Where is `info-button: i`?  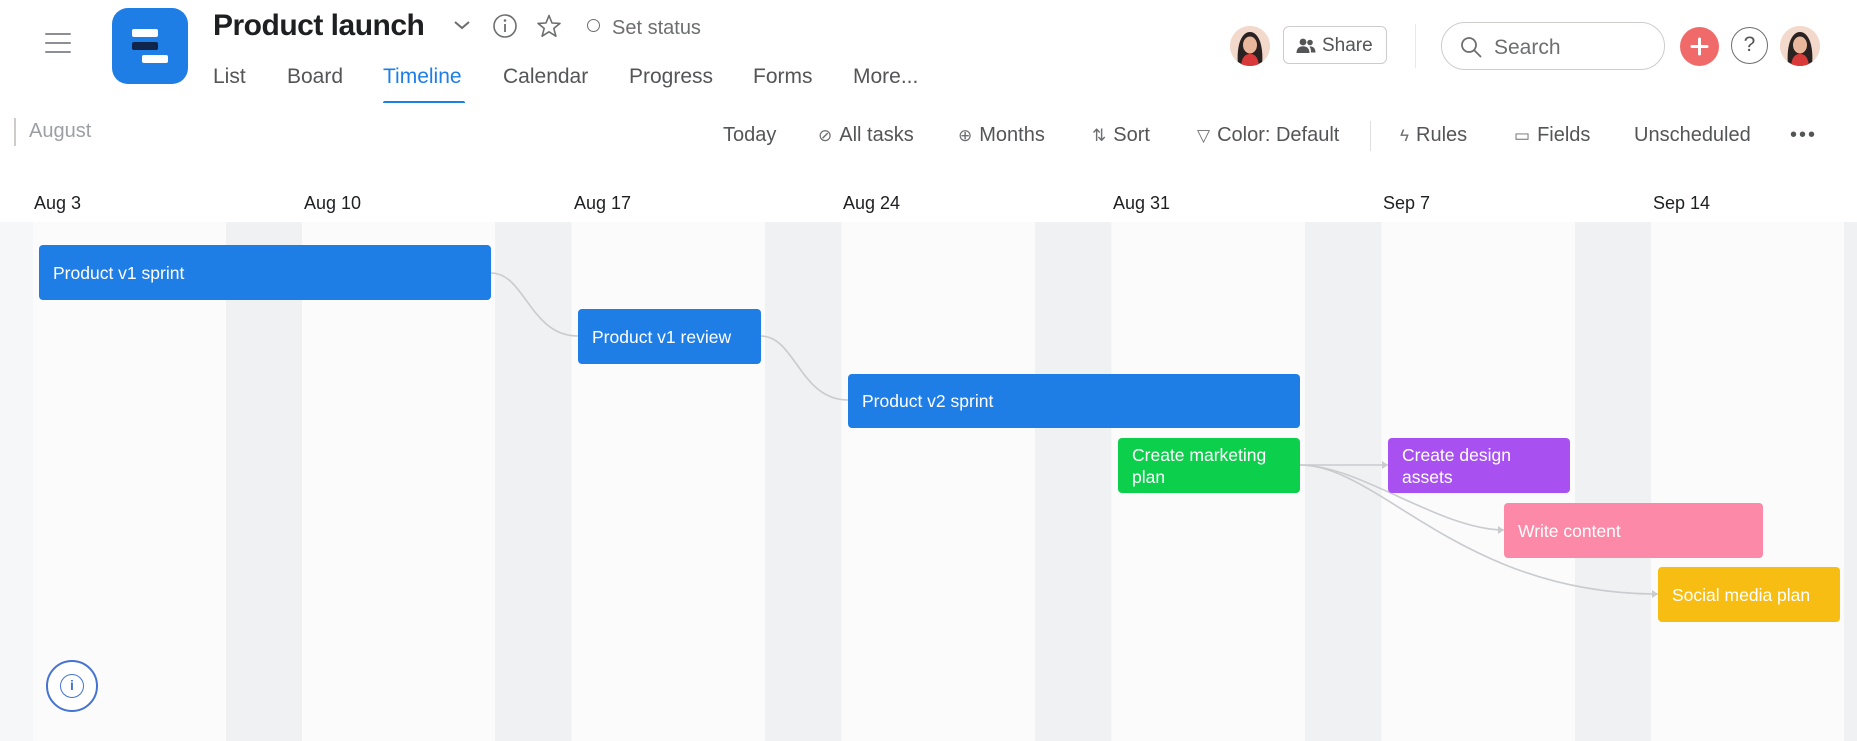 info-button: i is located at coordinates (72, 686).